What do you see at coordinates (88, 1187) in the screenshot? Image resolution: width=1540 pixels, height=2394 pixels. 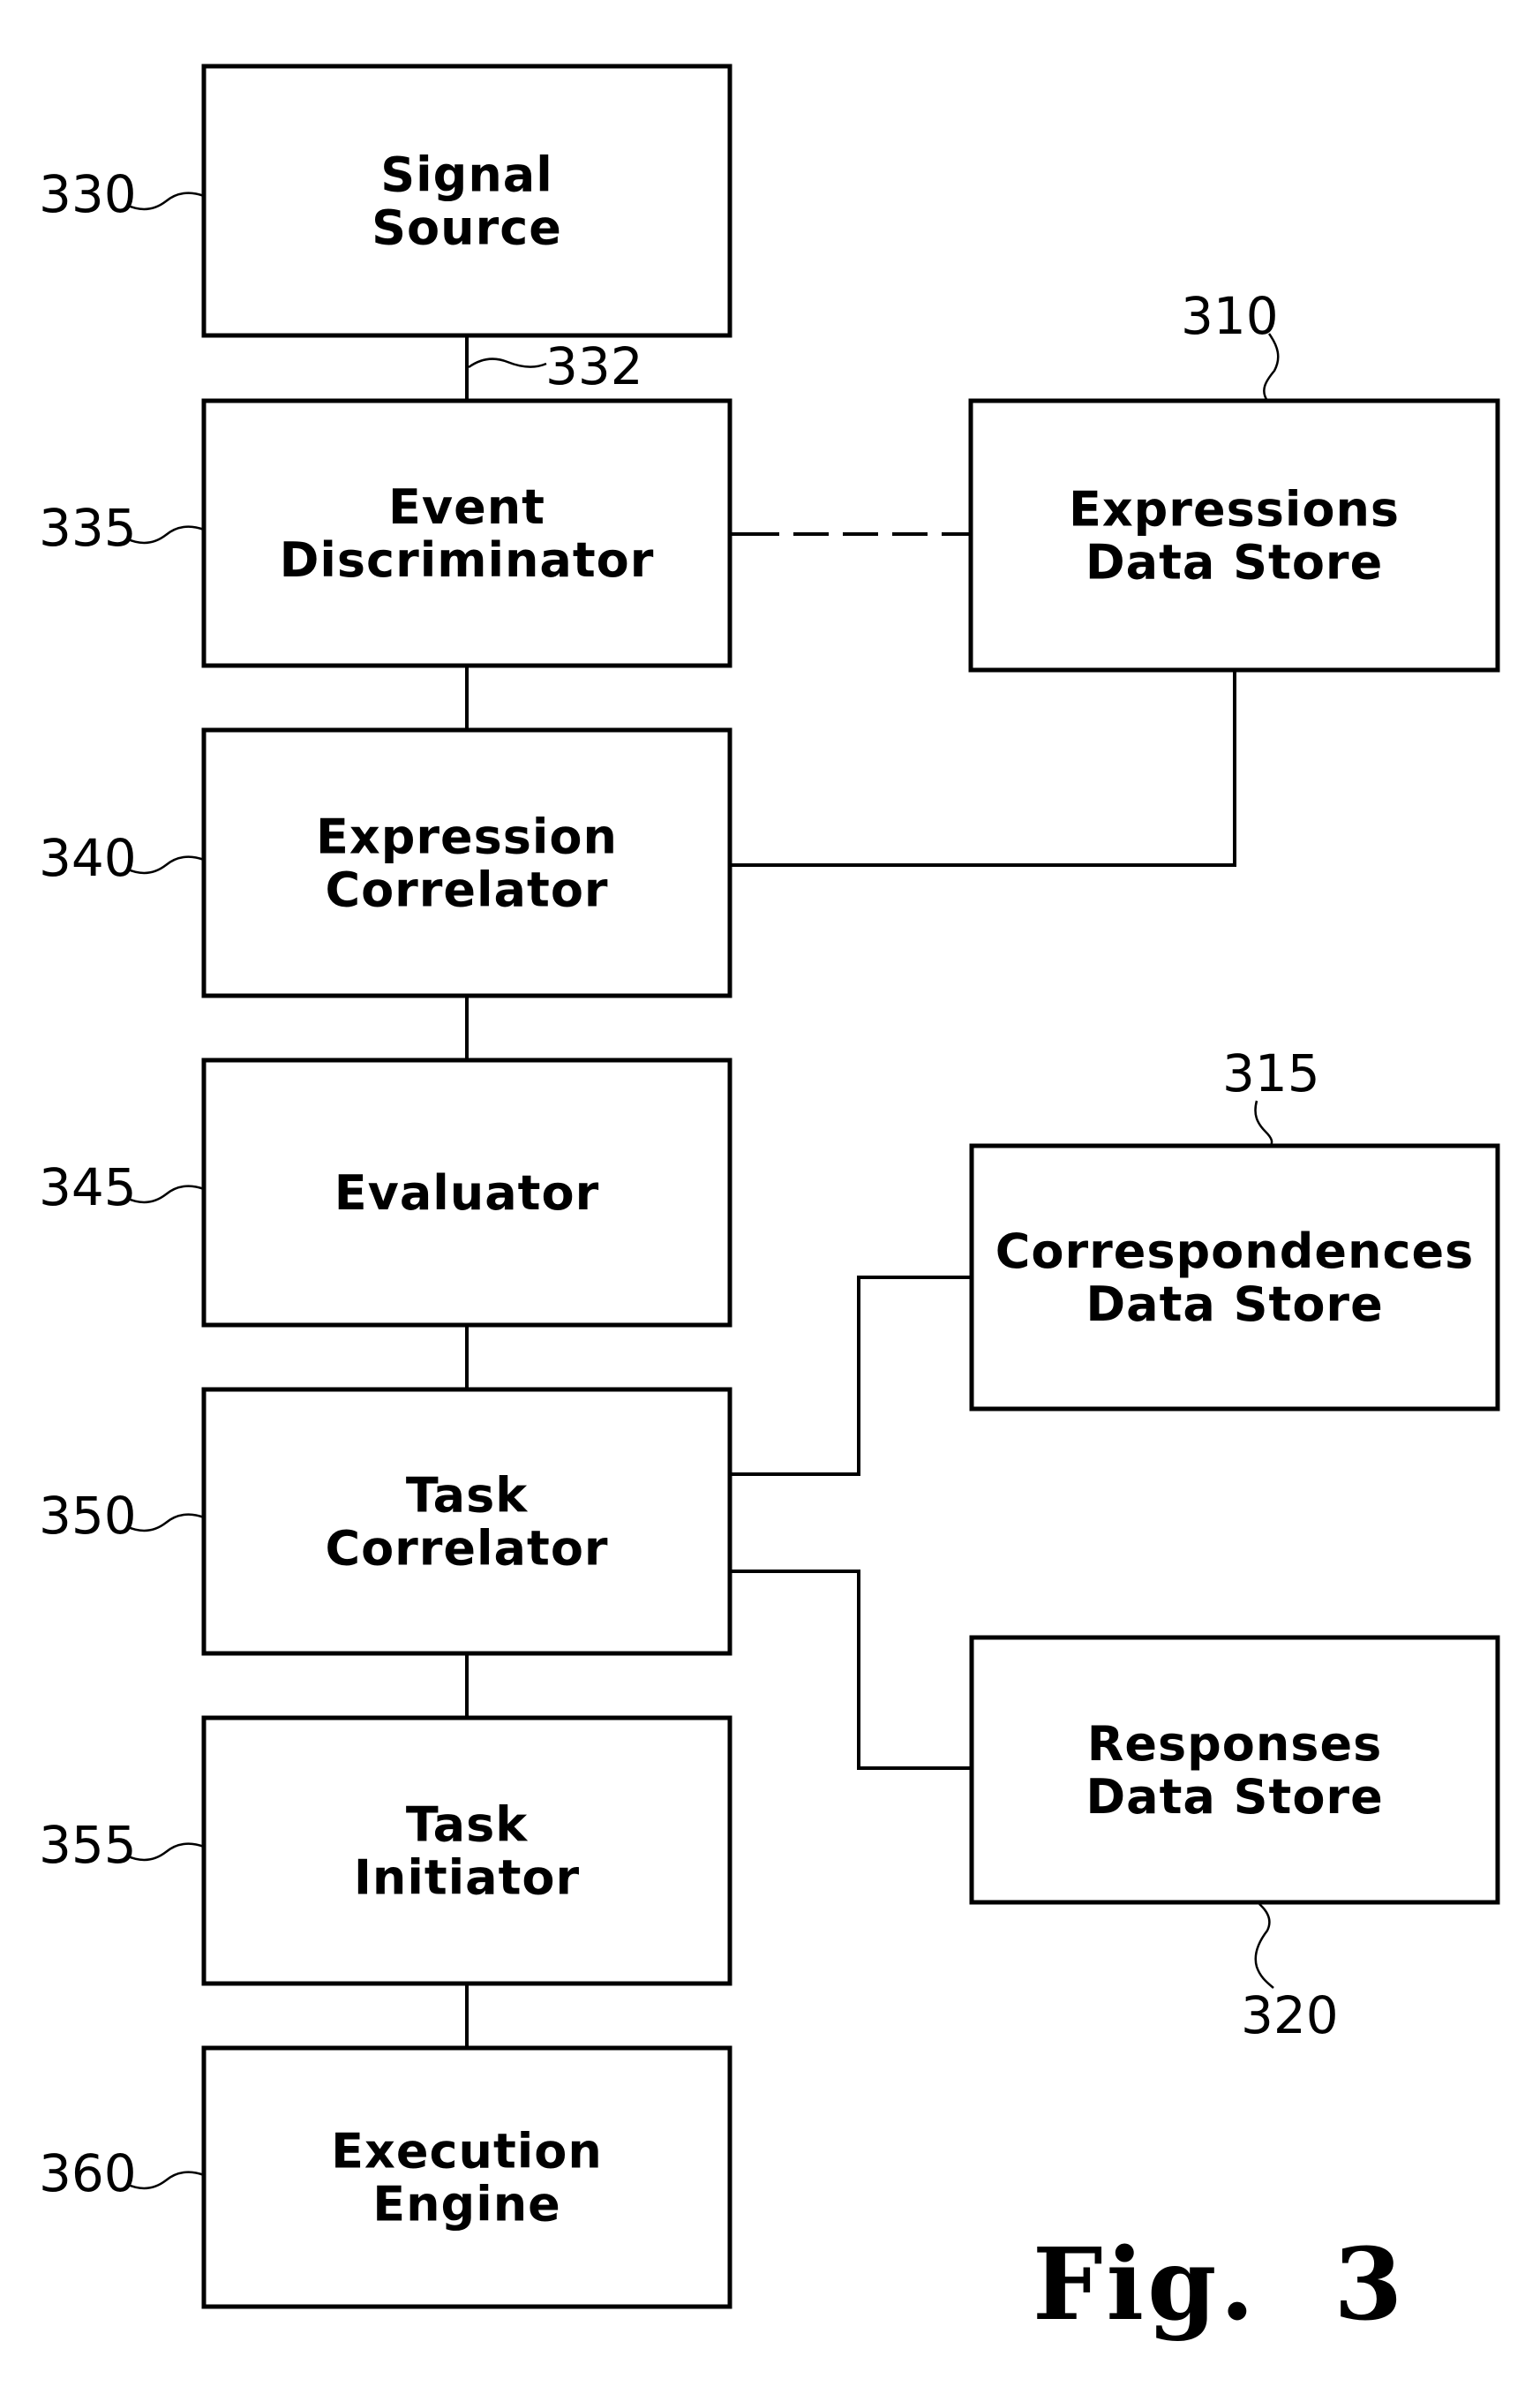 I see `ref-345: 345` at bounding box center [88, 1187].